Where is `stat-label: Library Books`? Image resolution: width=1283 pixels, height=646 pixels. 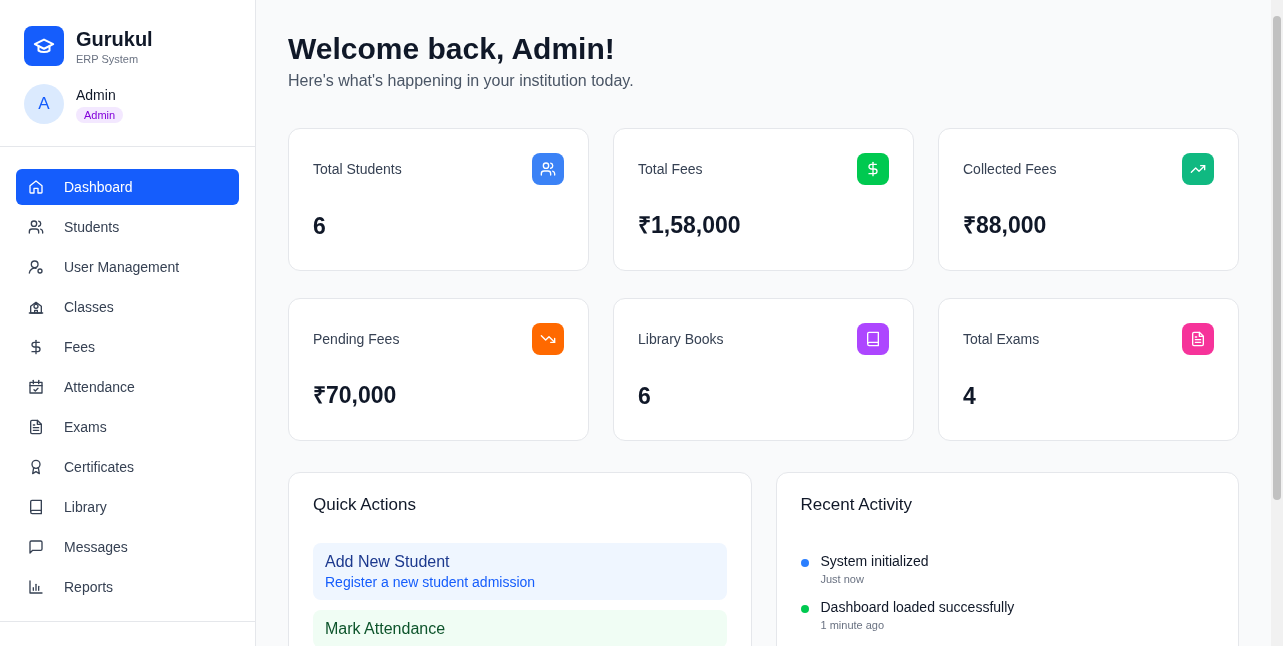 stat-label: Library Books is located at coordinates (681, 339).